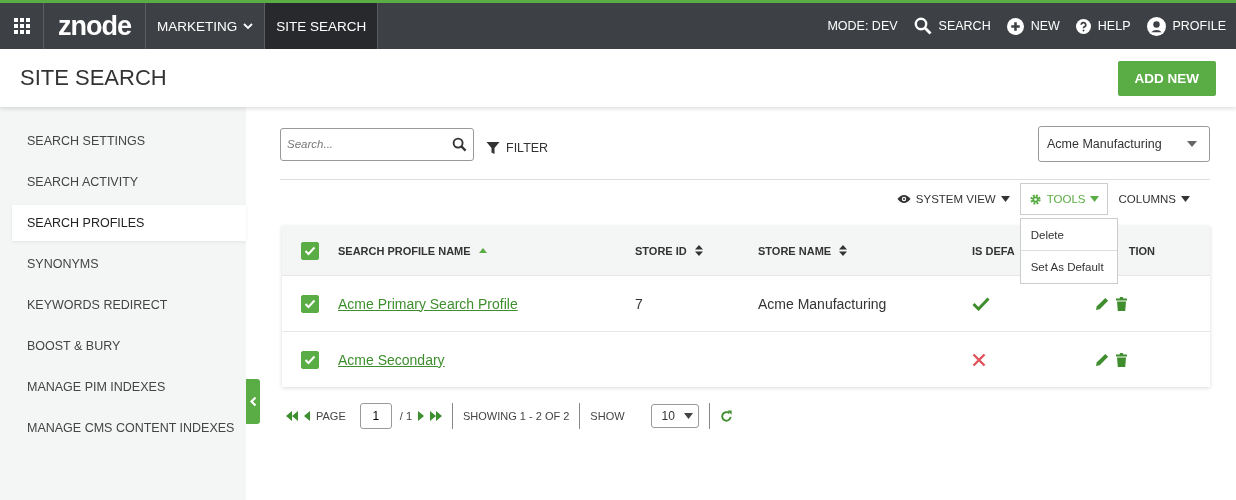 Image resolution: width=1236 pixels, height=500 pixels. What do you see at coordinates (405, 416) in the screenshot?
I see `page-count: / 1` at bounding box center [405, 416].